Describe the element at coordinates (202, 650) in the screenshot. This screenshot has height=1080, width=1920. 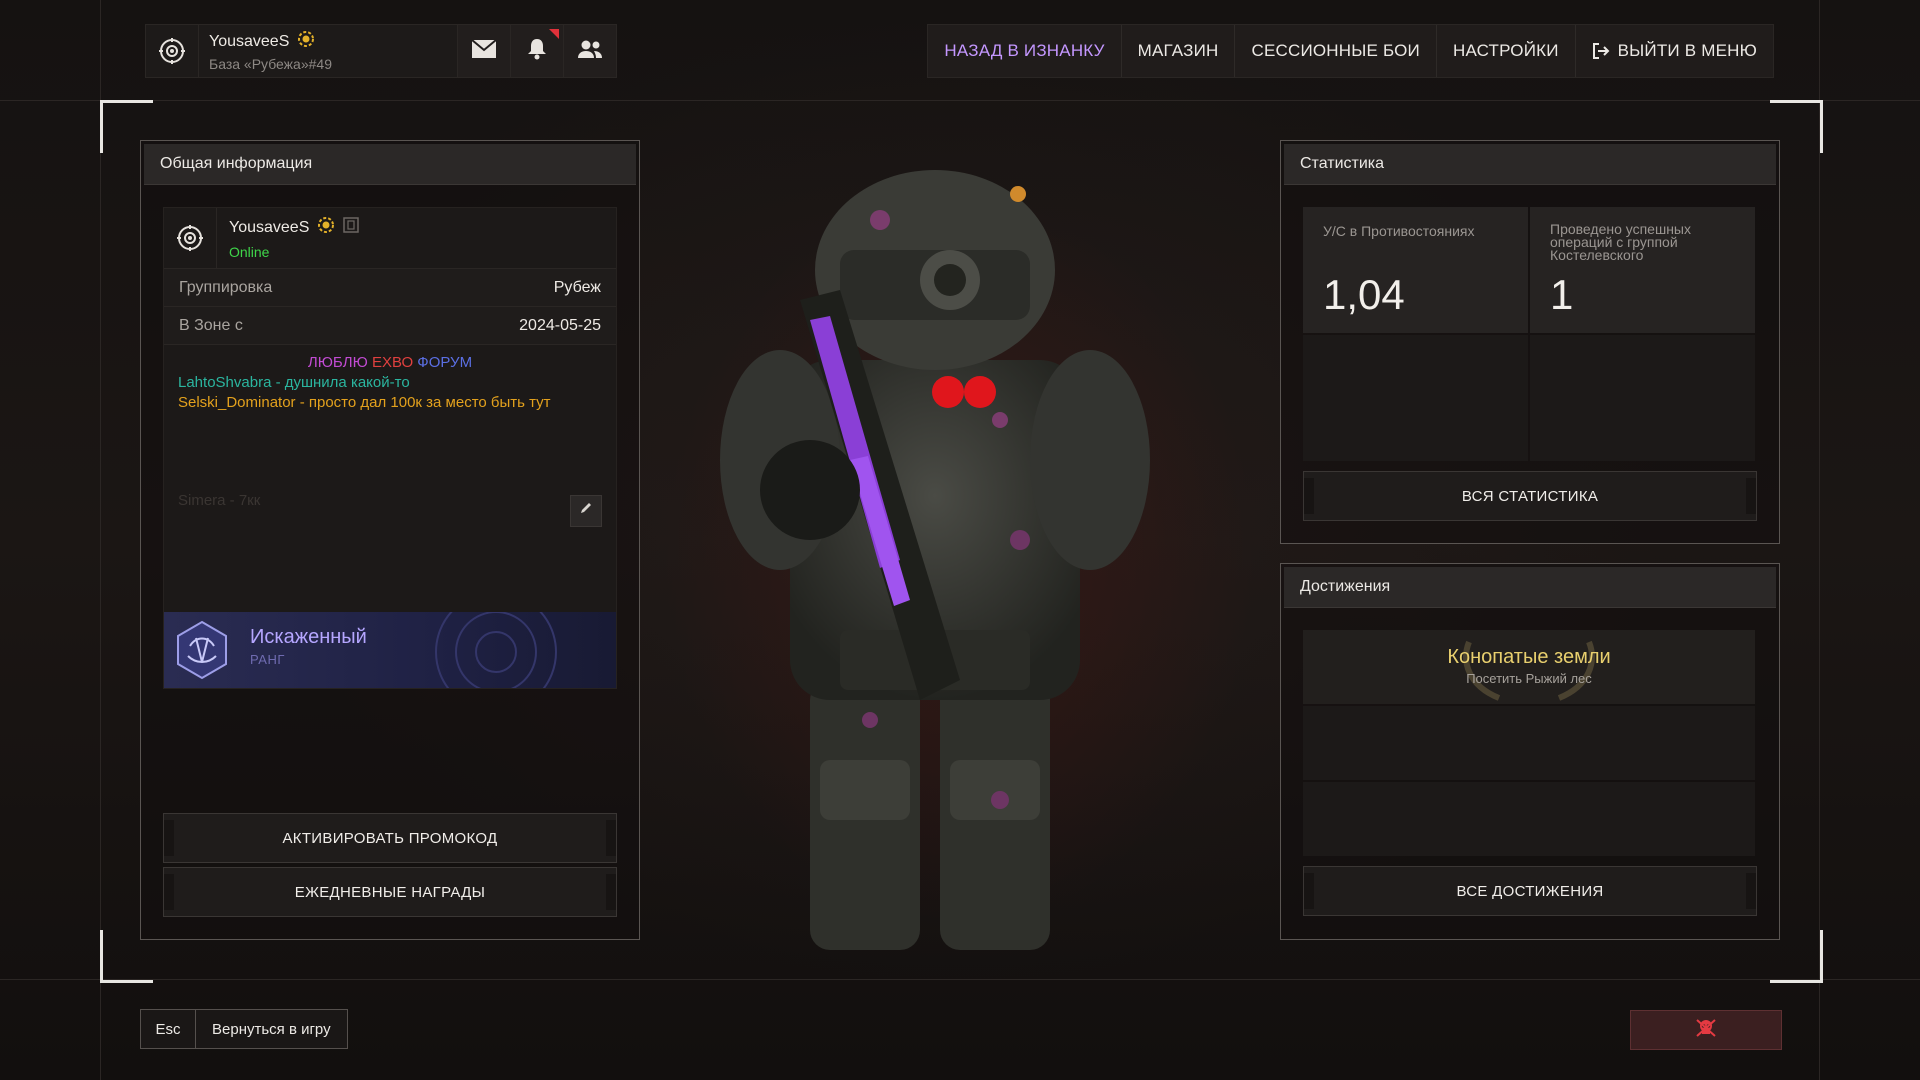
I see `rank-emblem-icon` at that location.